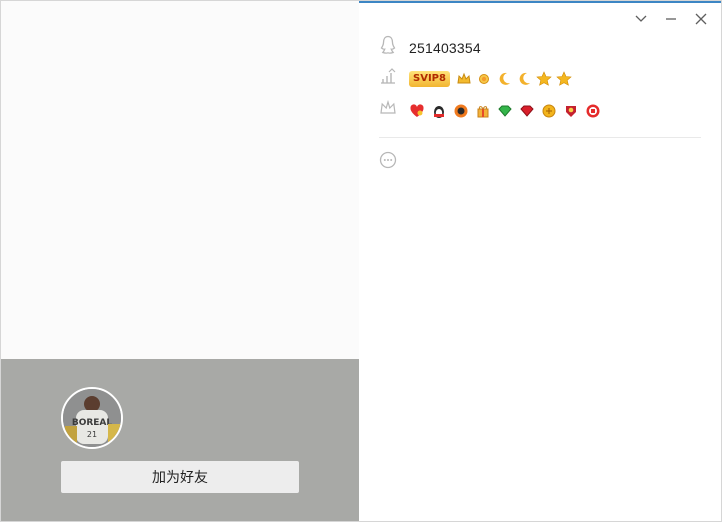  Describe the element at coordinates (388, 47) in the screenshot. I see `qq-penguin-icon` at that location.